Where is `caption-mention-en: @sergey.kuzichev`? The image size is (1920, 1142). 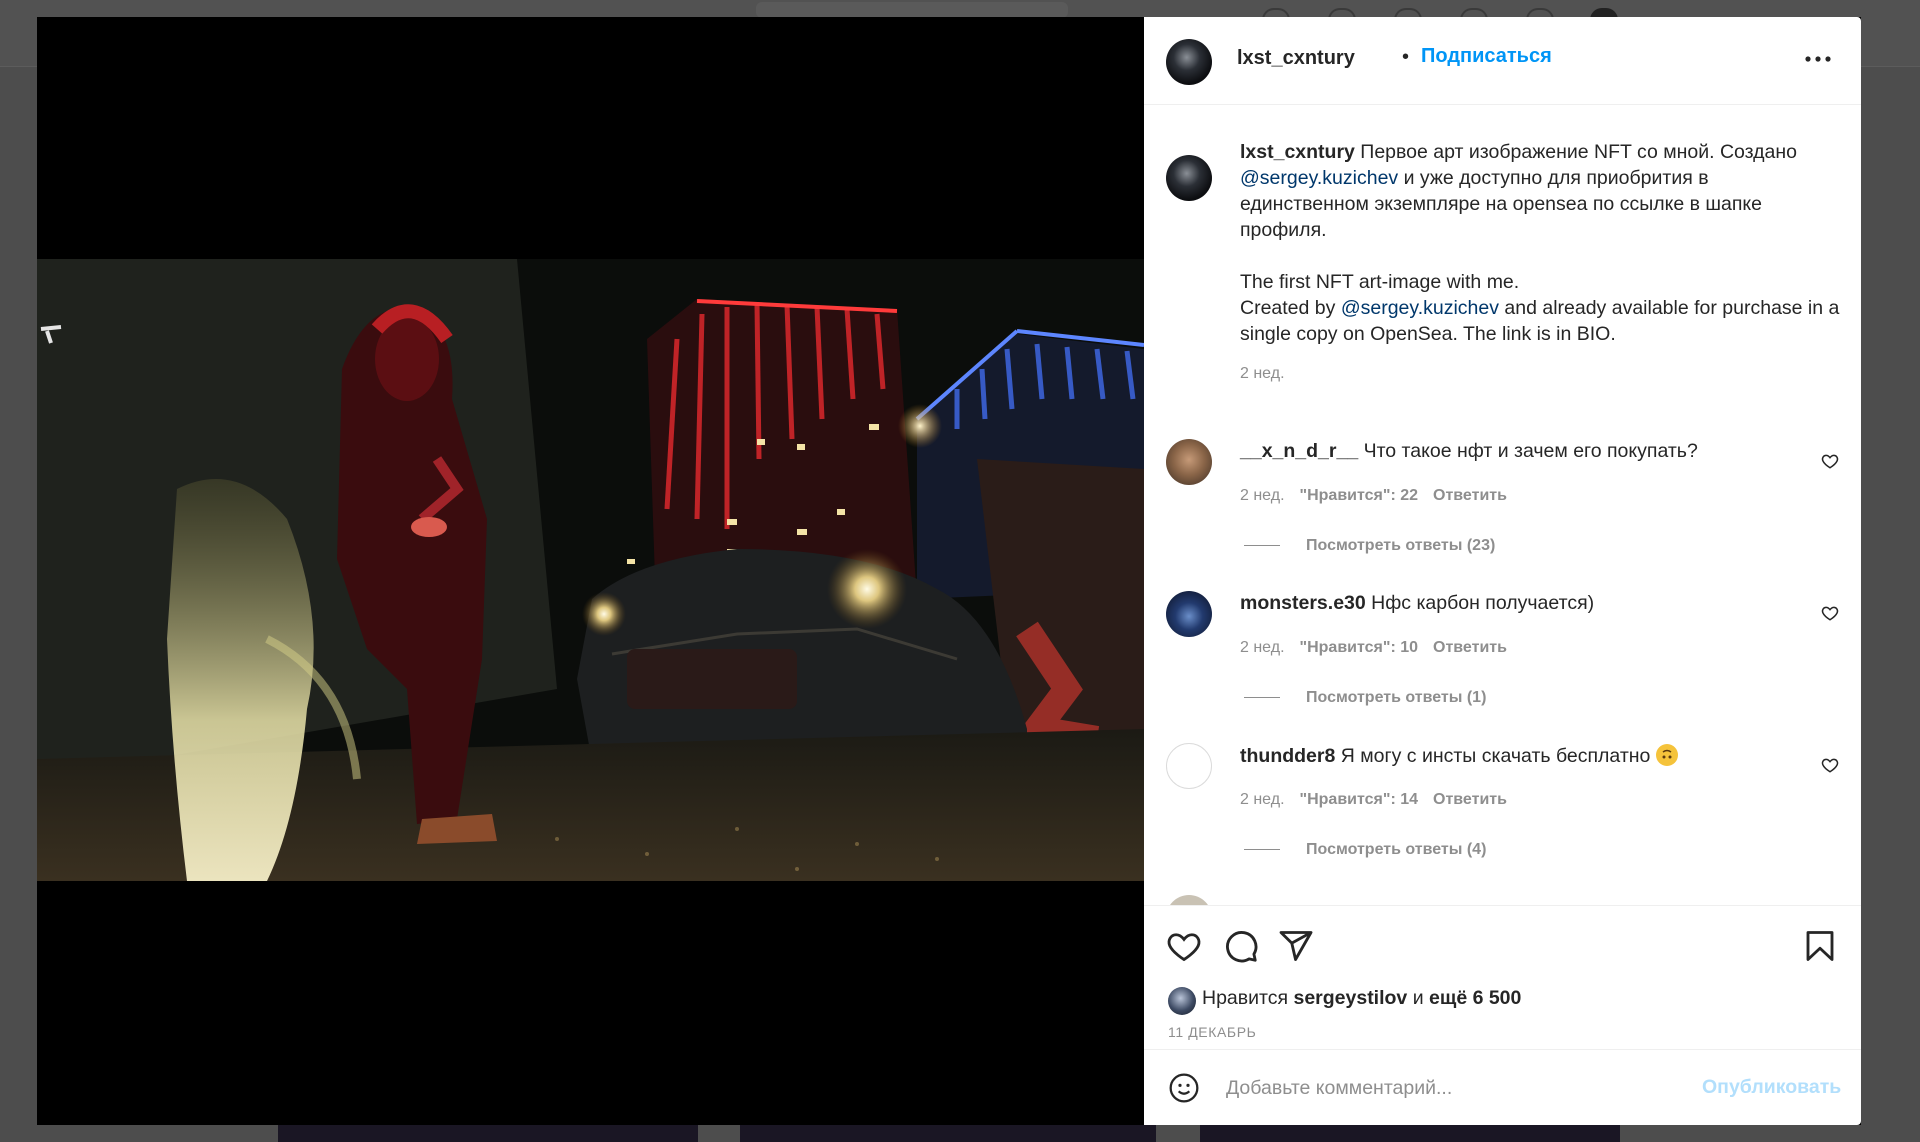 caption-mention-en: @sergey.kuzichev is located at coordinates (1420, 308).